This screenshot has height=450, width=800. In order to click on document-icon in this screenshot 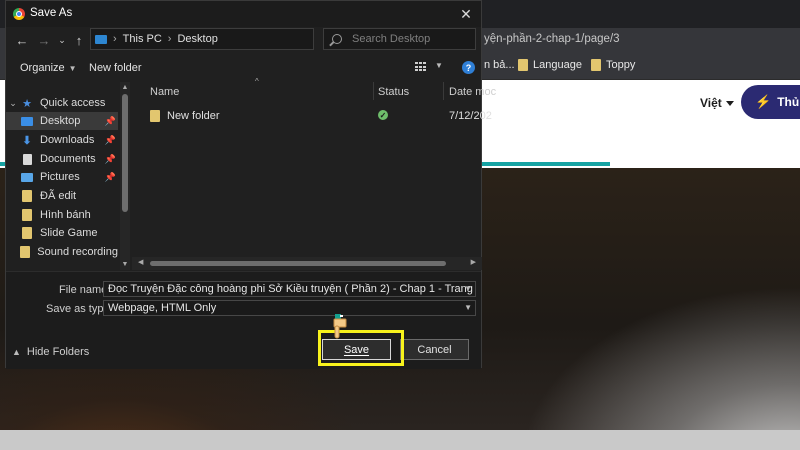, I will do `click(27, 159)`.